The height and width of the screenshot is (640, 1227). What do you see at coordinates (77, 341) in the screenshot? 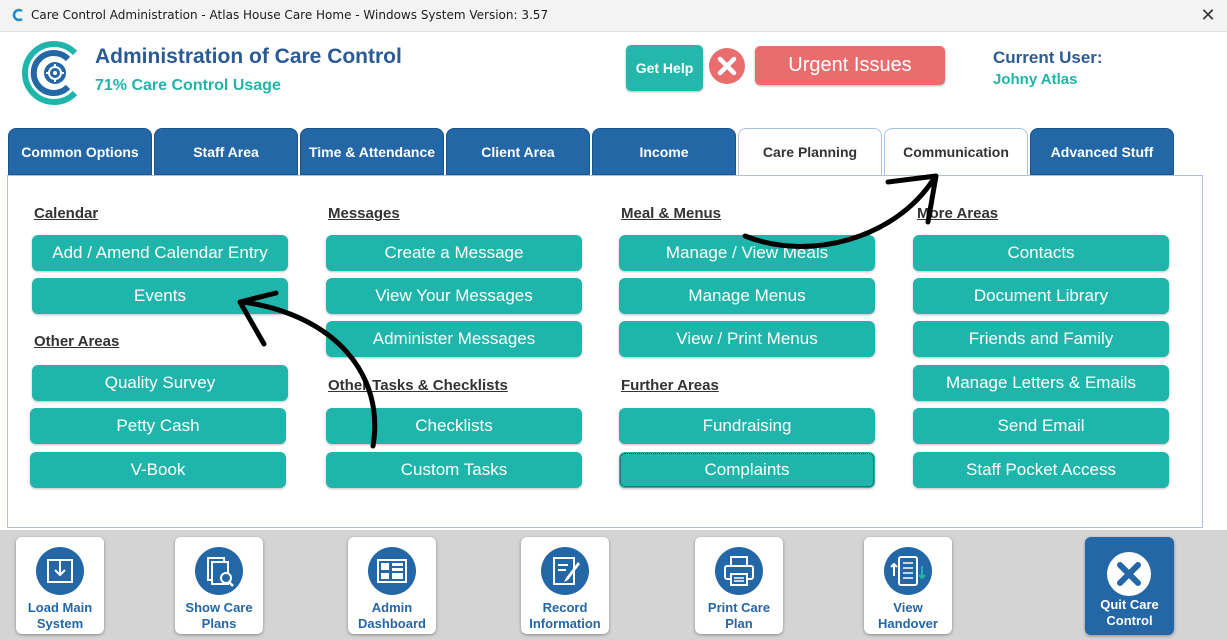
I see `section-other-areas: Other Areas` at bounding box center [77, 341].